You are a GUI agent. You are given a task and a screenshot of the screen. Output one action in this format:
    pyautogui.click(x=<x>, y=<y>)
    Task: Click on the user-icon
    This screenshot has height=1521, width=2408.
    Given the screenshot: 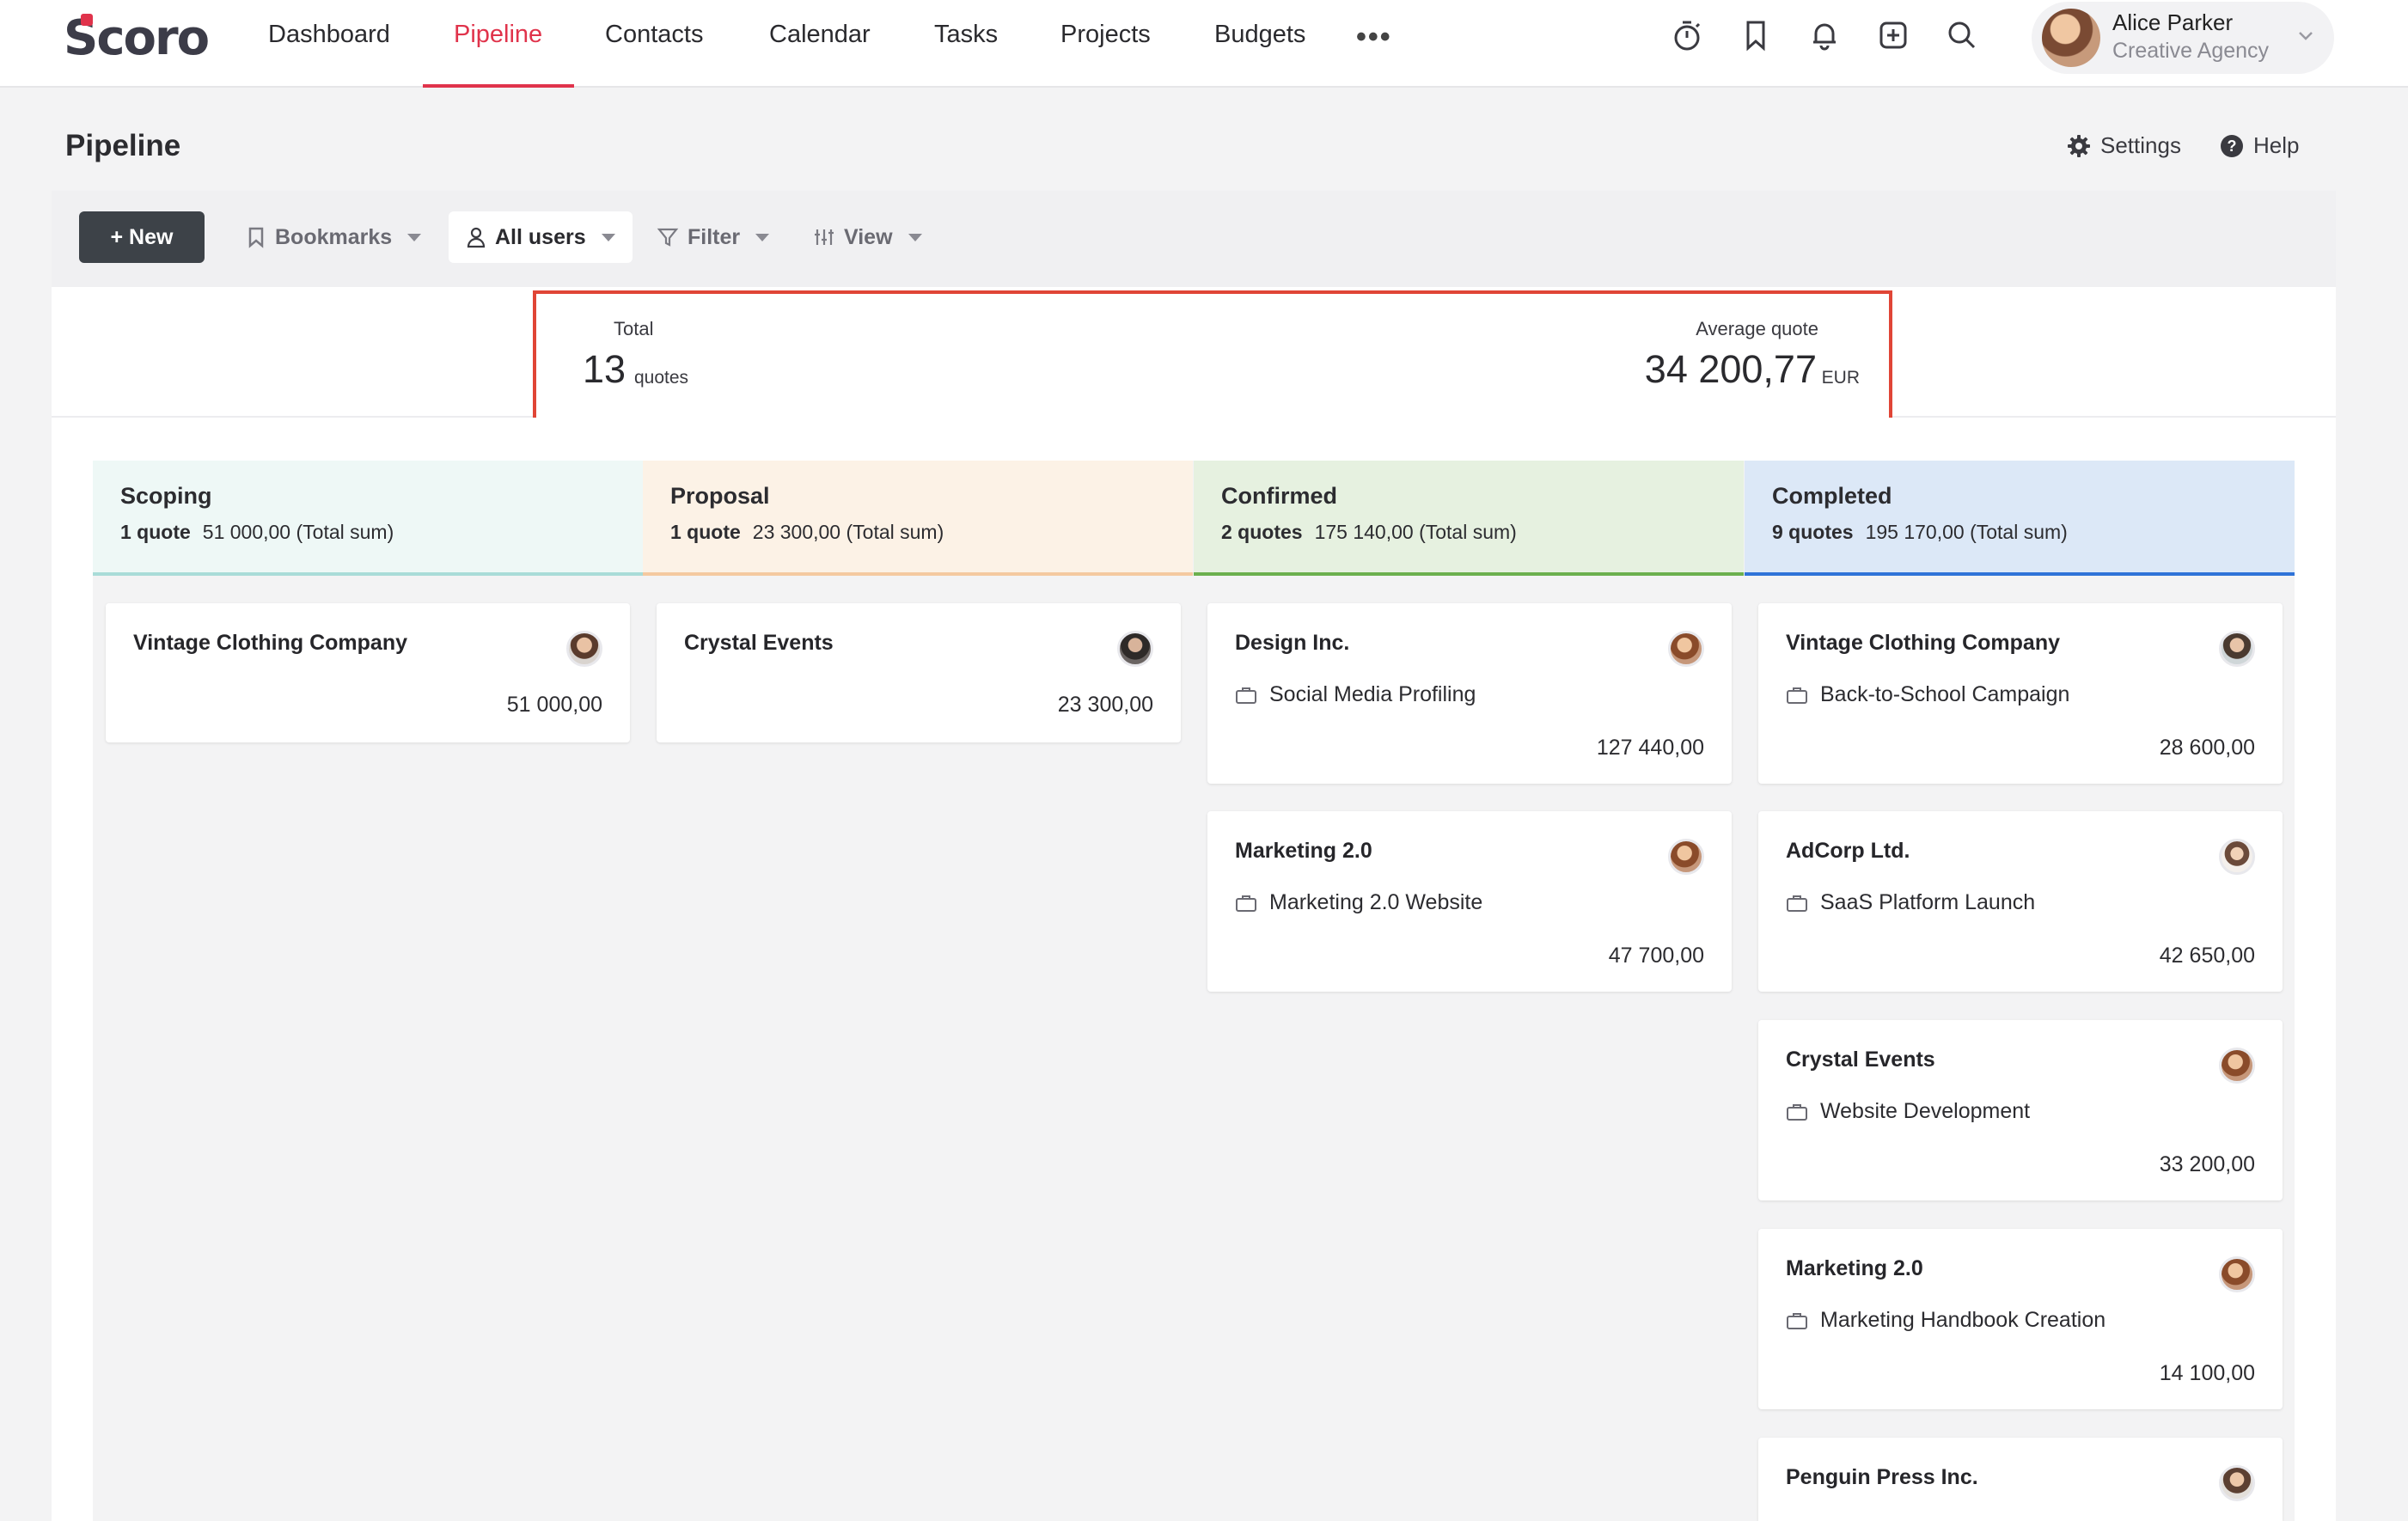 What is the action you would take?
    pyautogui.click(x=476, y=237)
    